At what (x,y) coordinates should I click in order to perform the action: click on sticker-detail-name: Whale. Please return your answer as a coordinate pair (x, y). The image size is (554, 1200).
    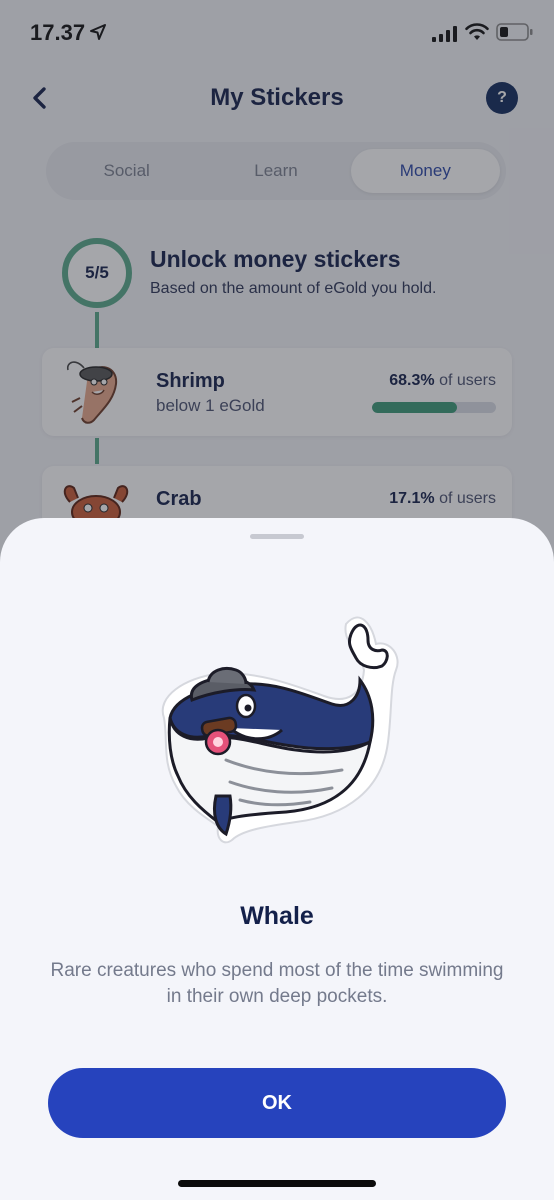
    Looking at the image, I should click on (277, 916).